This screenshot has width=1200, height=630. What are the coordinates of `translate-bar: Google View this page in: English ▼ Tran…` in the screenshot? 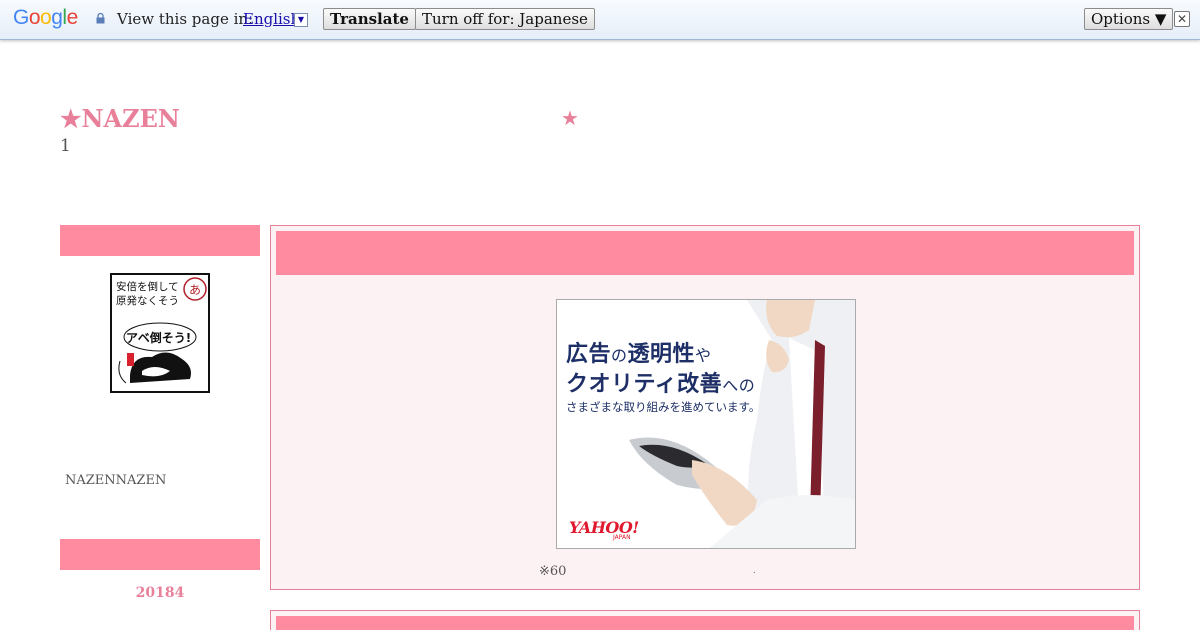 It's located at (600, 20).